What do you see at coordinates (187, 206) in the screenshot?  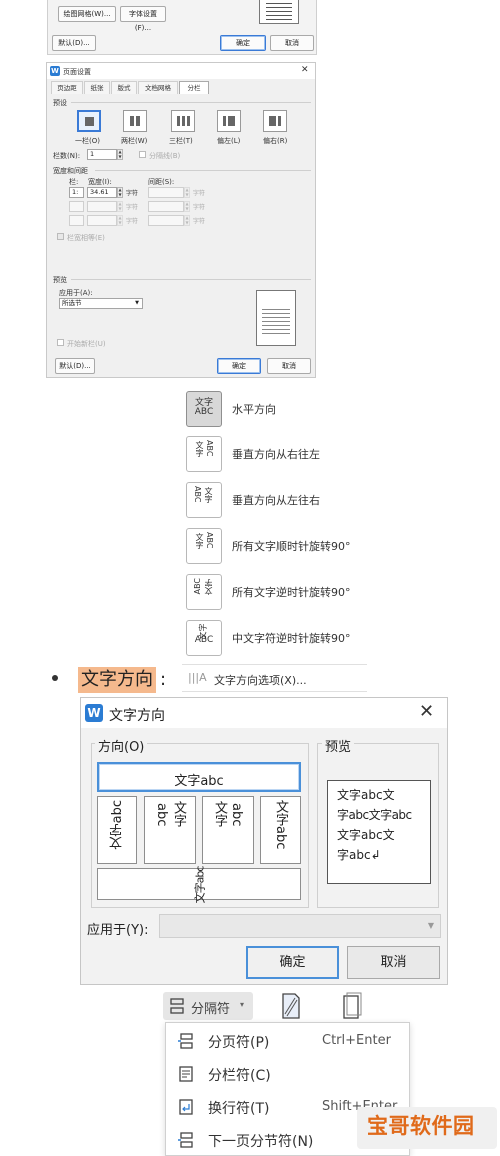 I see `col-2-spacing-spinner: ▲ ▼` at bounding box center [187, 206].